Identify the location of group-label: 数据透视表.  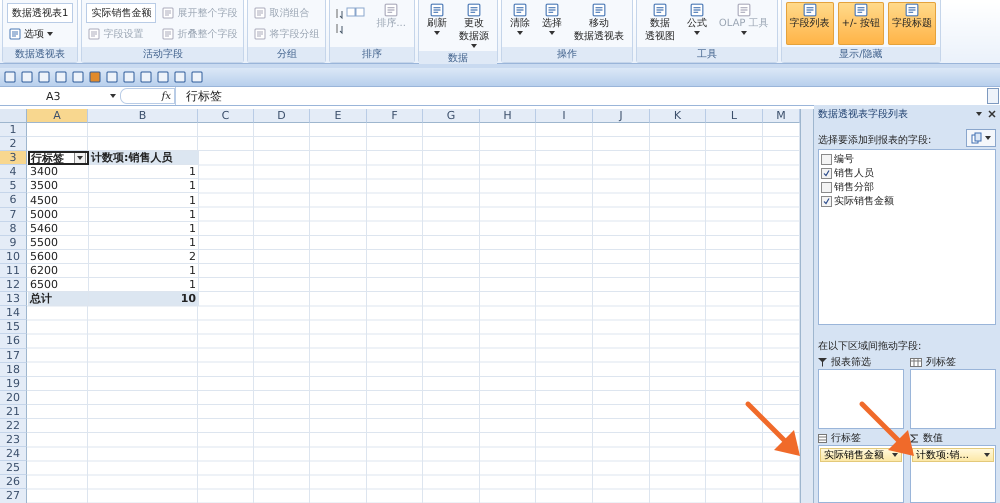
(40, 54).